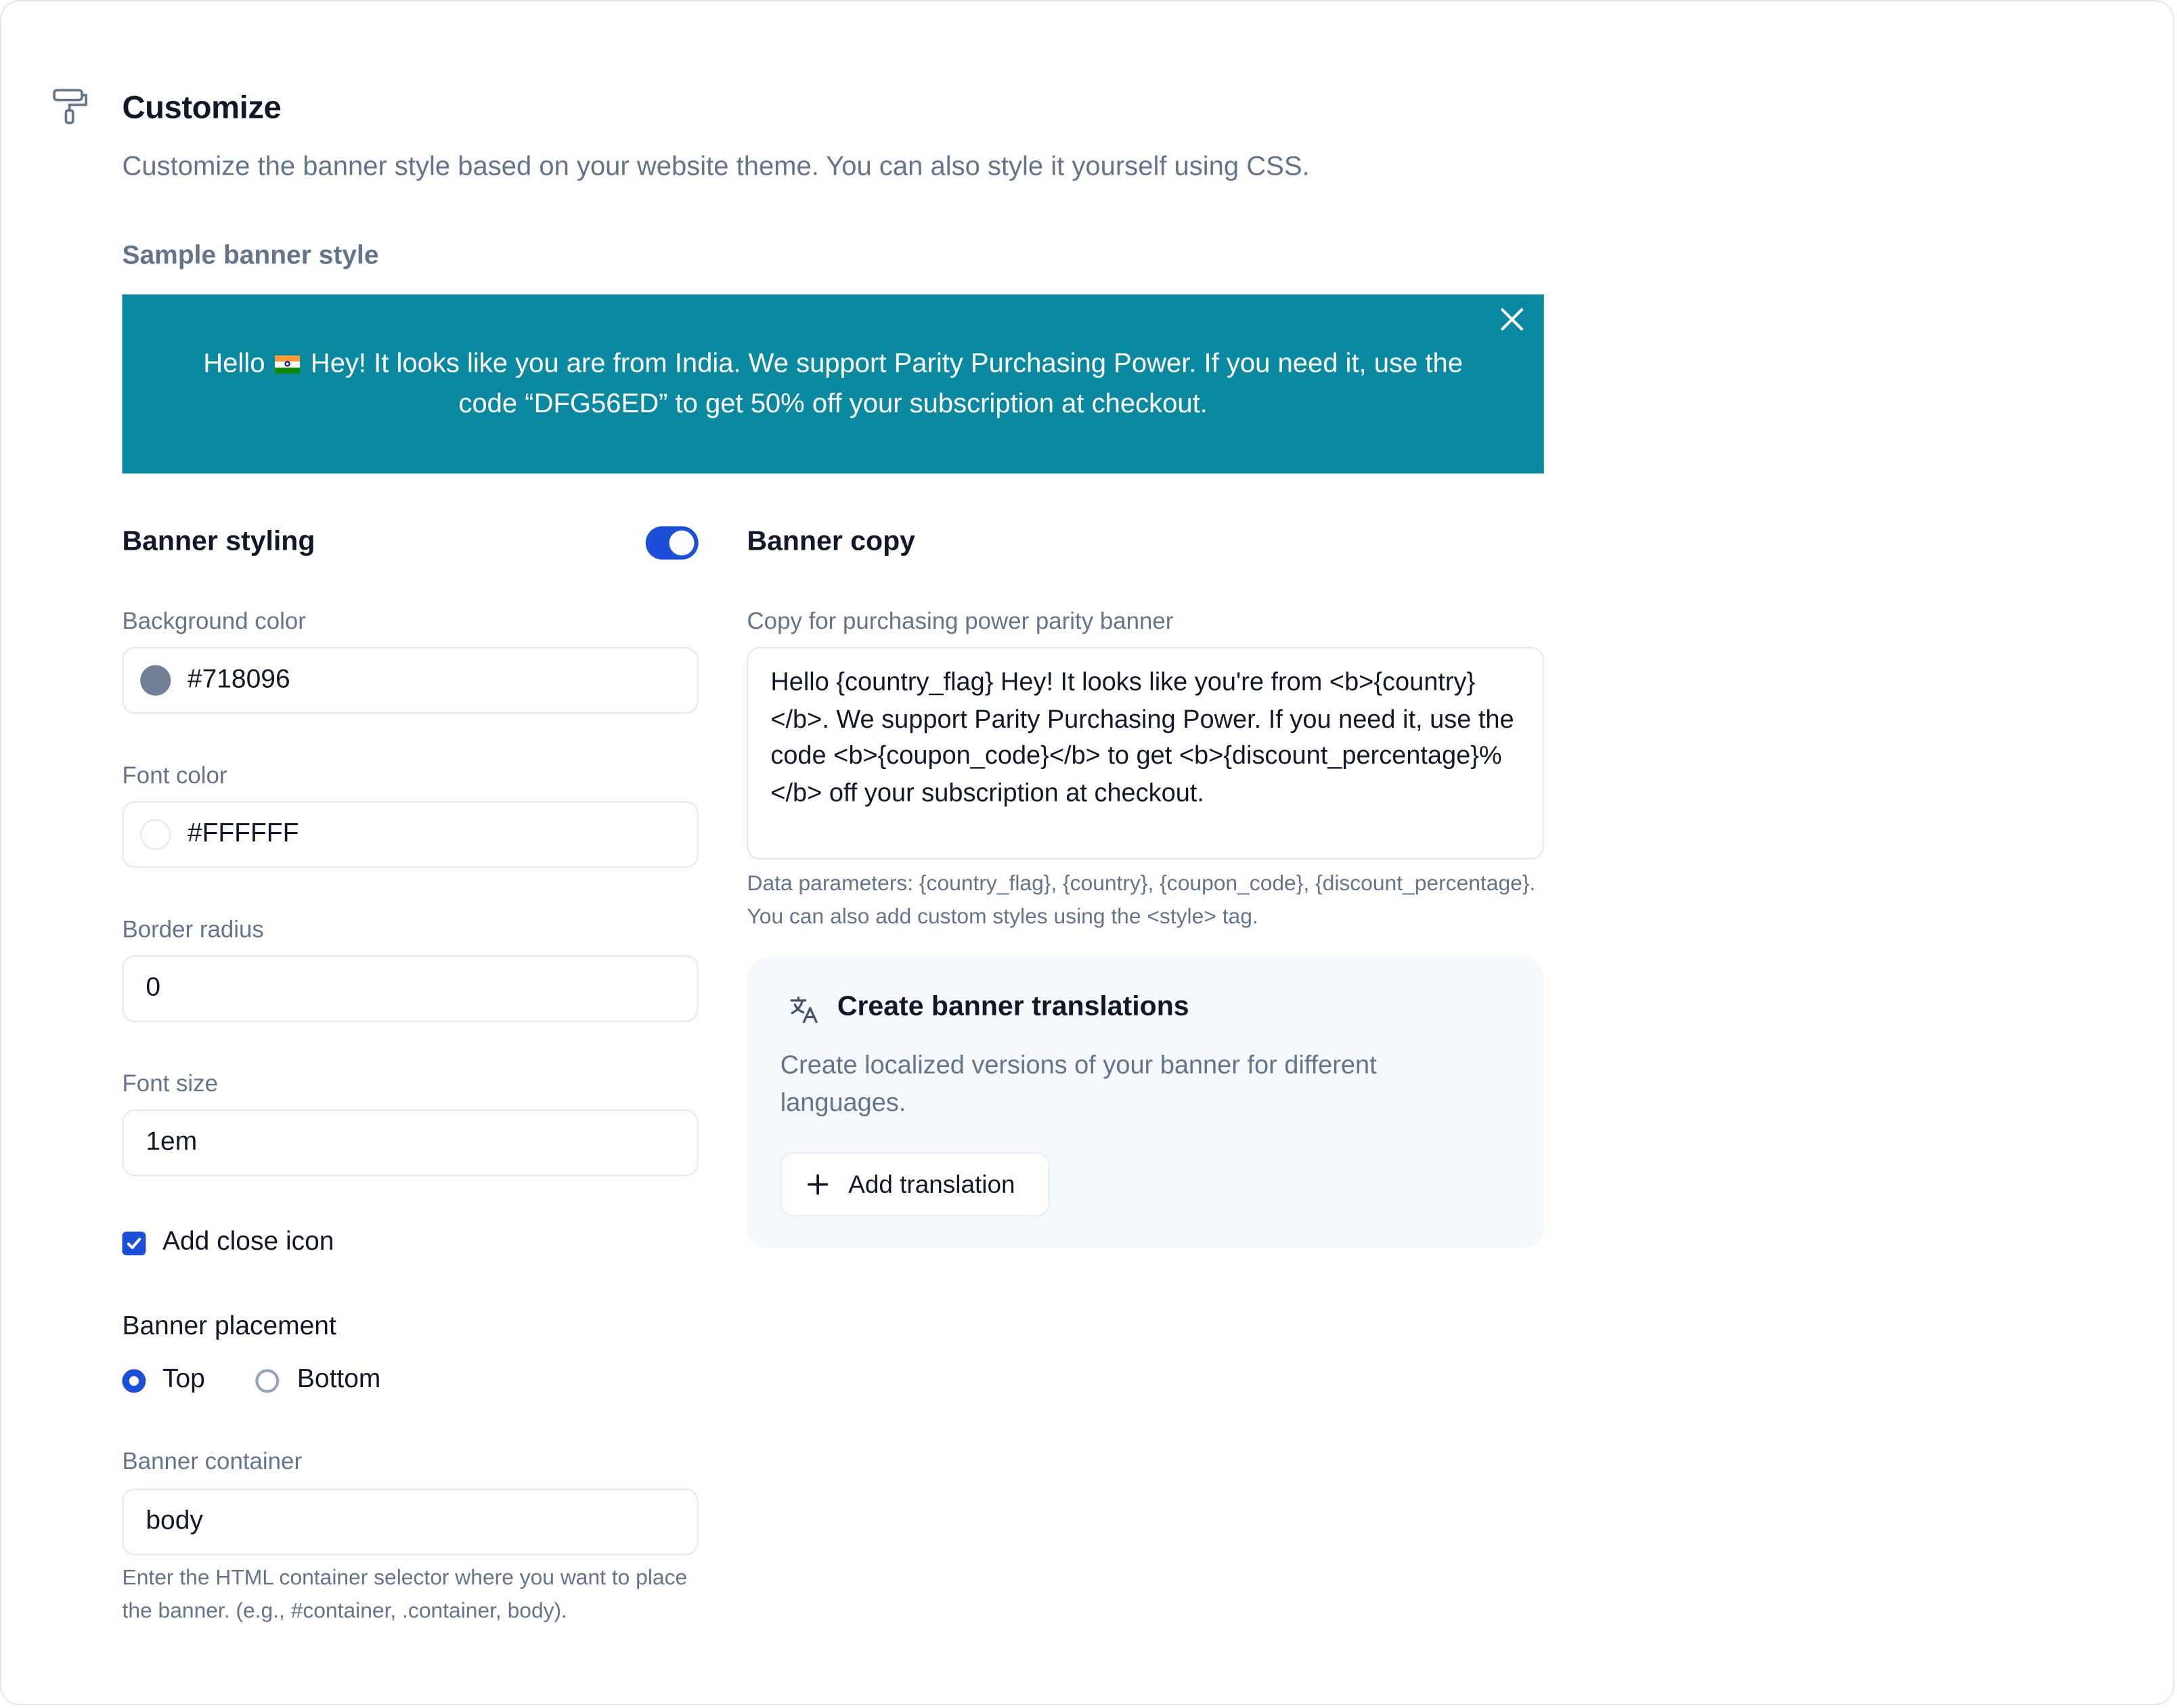  Describe the element at coordinates (218, 542) in the screenshot. I see `banner-styling-title: Banner styling` at that location.